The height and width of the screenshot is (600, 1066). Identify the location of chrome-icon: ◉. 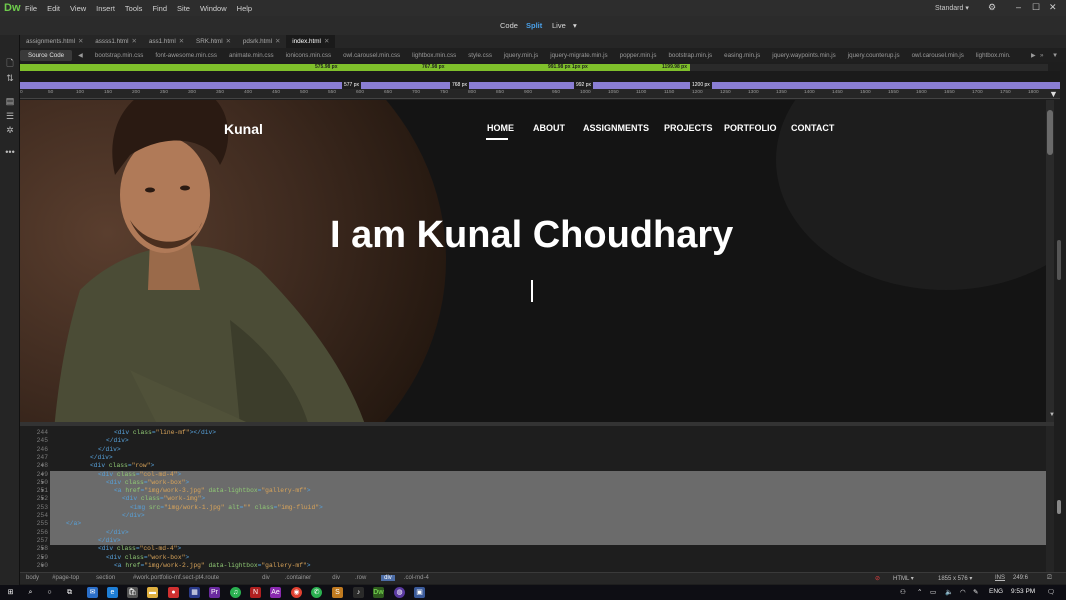
(296, 592).